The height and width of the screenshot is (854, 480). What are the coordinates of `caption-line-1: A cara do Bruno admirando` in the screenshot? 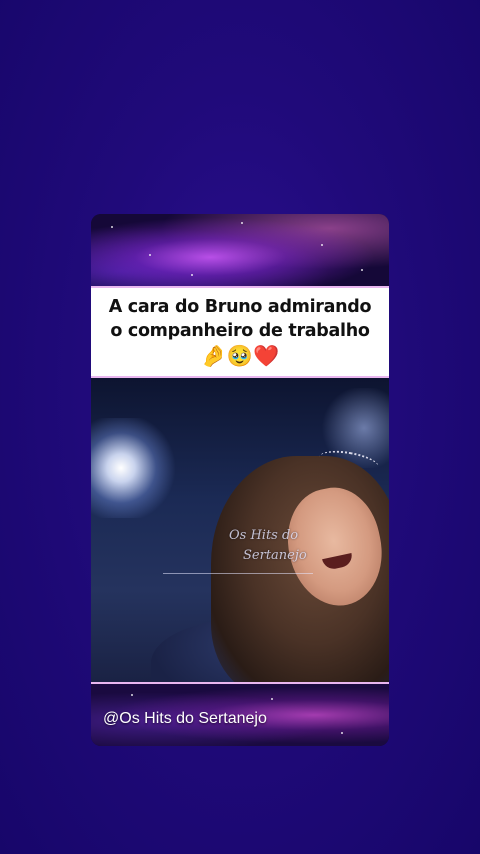 It's located at (240, 307).